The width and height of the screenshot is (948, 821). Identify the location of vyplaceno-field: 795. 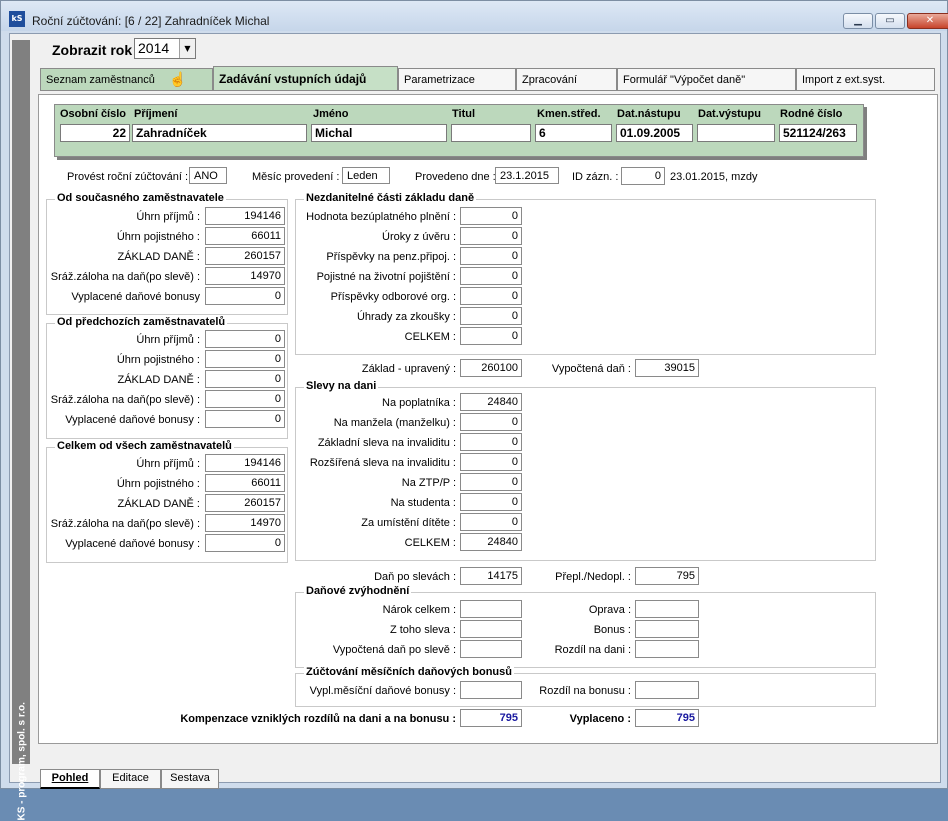
(667, 718).